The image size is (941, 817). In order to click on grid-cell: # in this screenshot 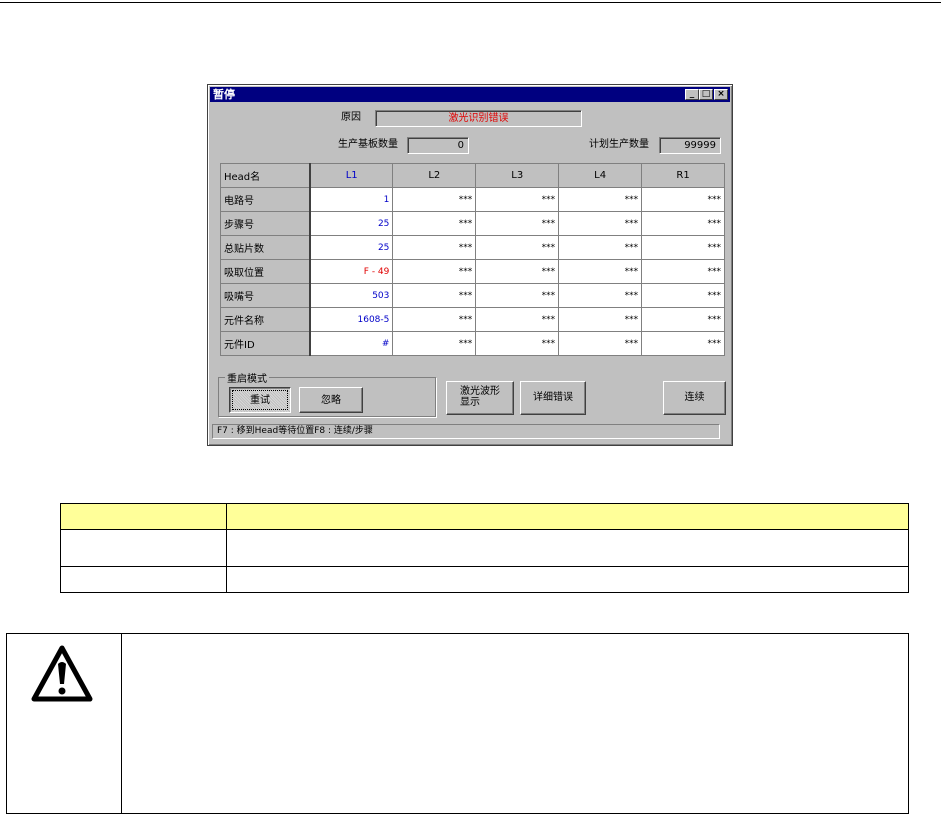, I will do `click(351, 343)`.